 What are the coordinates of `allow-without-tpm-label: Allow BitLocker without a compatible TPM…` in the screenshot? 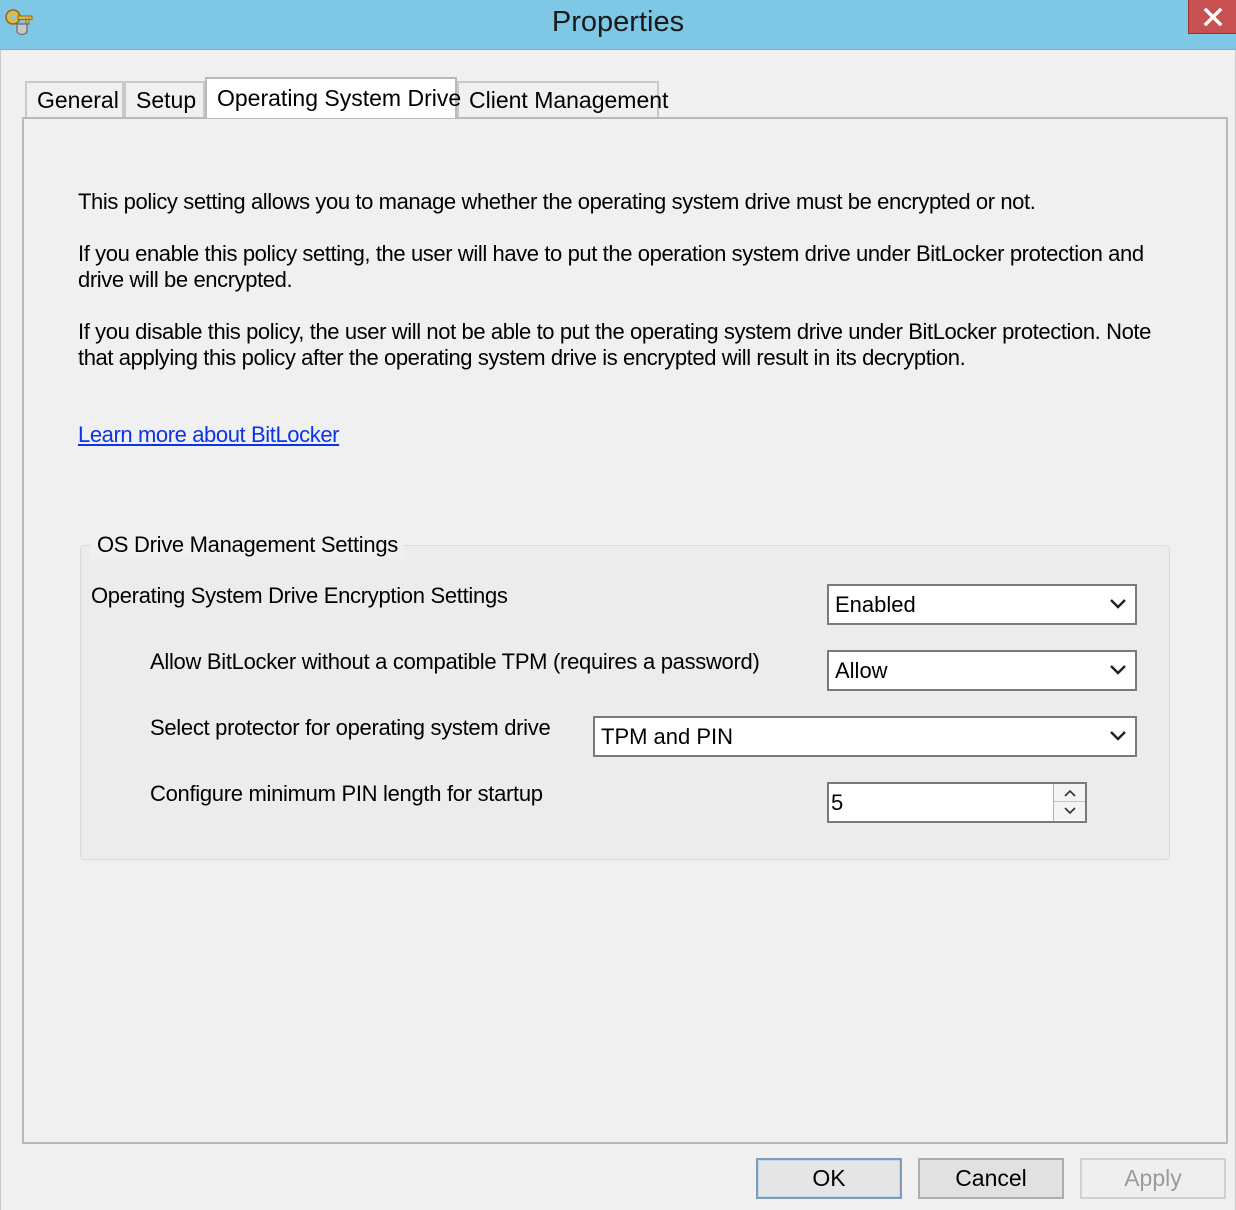 It's located at (455, 661).